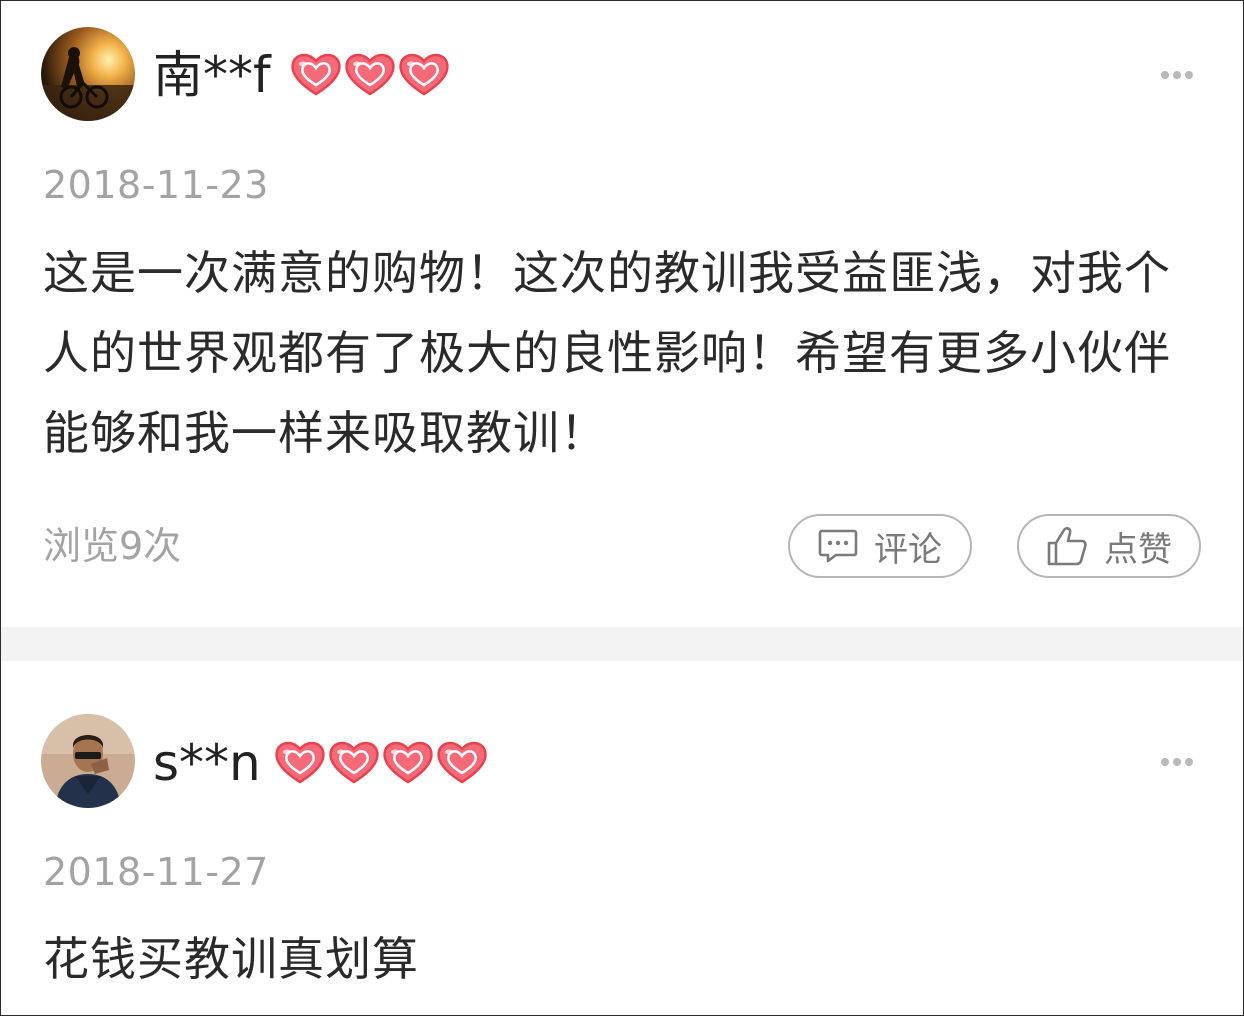  What do you see at coordinates (838, 546) in the screenshot?
I see `comment-bubble-icon` at bounding box center [838, 546].